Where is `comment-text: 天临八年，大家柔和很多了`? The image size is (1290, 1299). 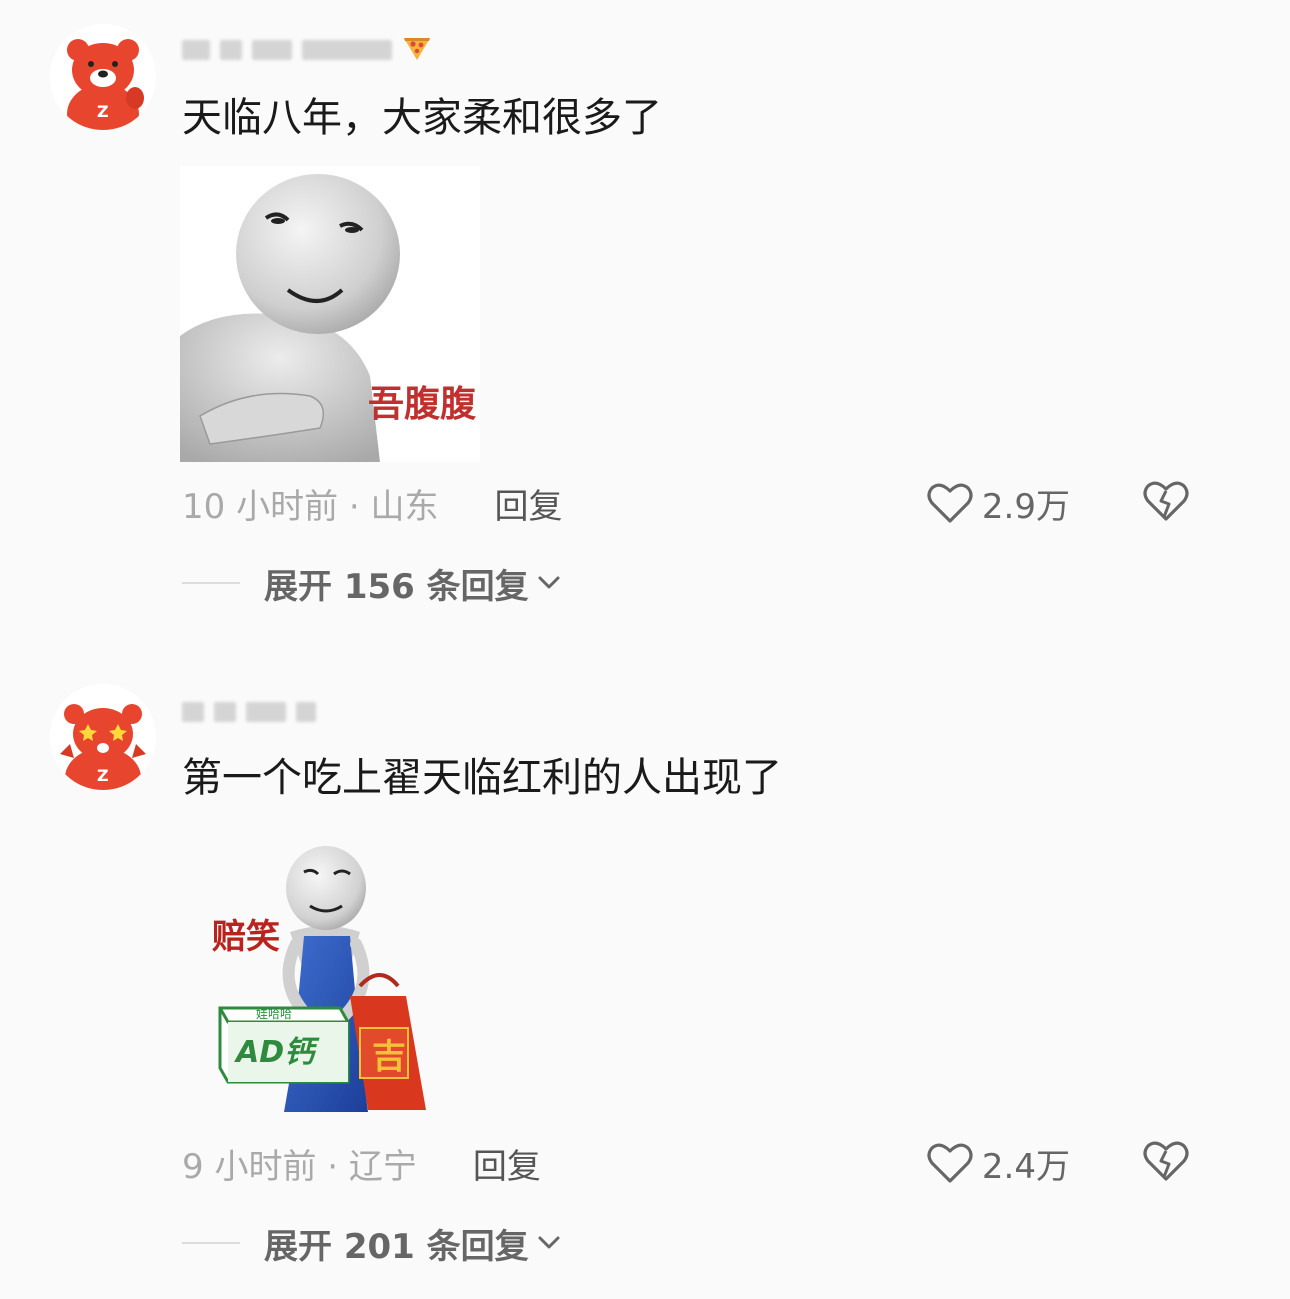
comment-text: 天临八年，大家柔和很多了 is located at coordinates (422, 118).